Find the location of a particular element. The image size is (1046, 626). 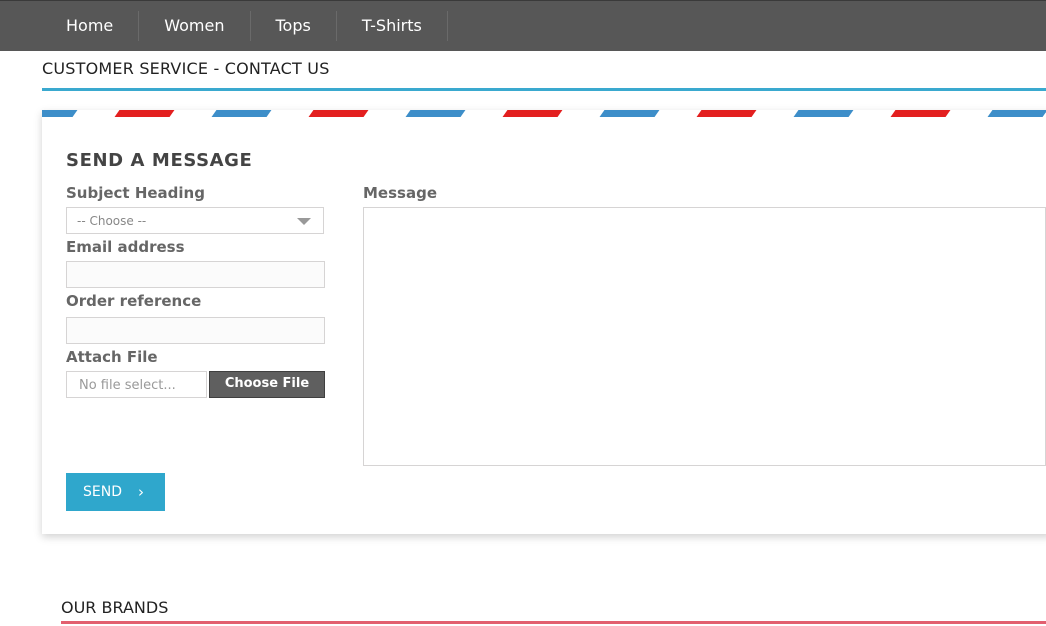

chevron-right-icon: › is located at coordinates (141, 492).